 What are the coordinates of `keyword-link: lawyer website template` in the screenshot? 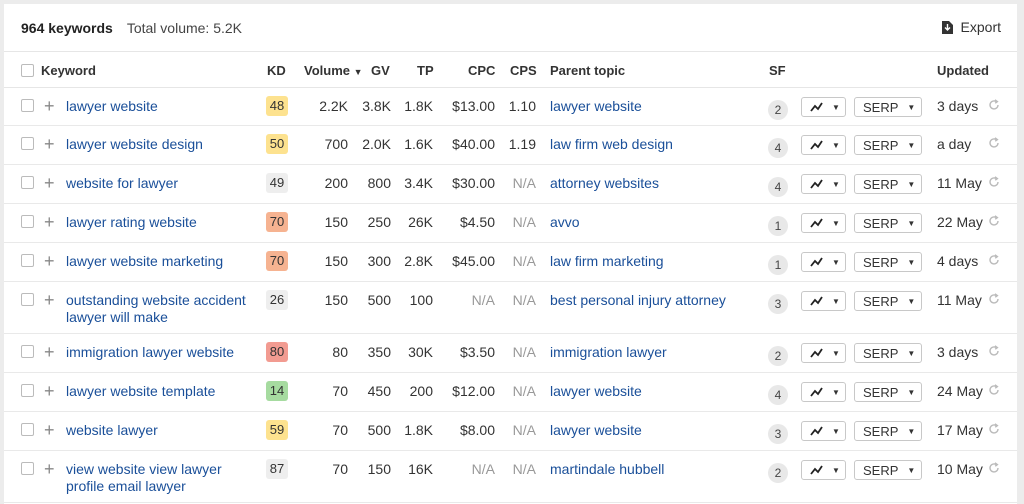 It's located at (161, 391).